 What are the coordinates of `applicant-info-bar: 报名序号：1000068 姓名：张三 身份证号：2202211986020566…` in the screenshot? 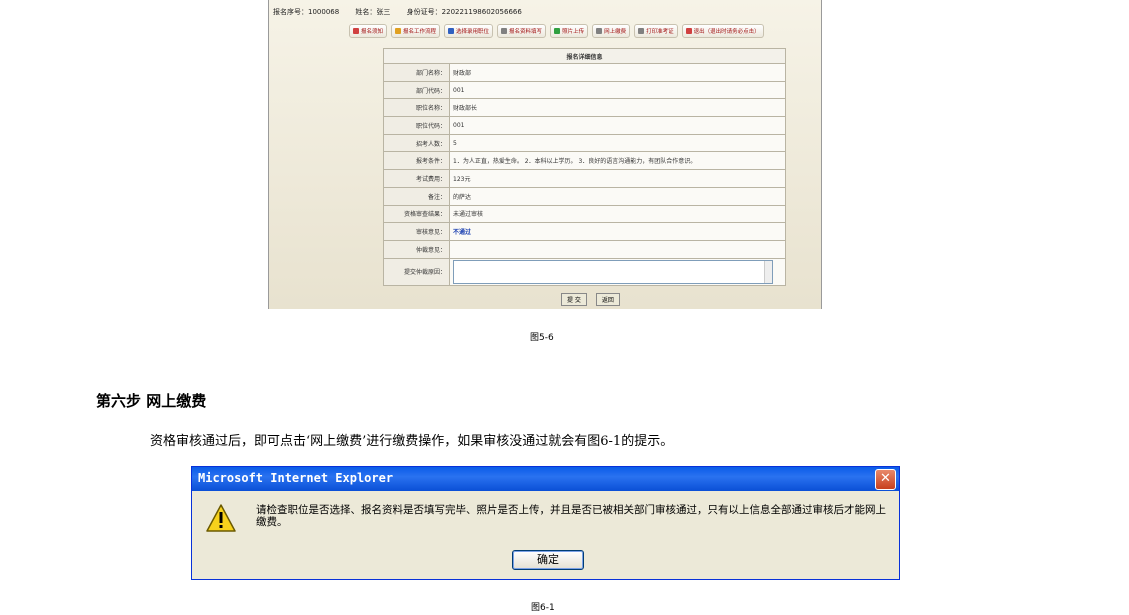 It's located at (397, 12).